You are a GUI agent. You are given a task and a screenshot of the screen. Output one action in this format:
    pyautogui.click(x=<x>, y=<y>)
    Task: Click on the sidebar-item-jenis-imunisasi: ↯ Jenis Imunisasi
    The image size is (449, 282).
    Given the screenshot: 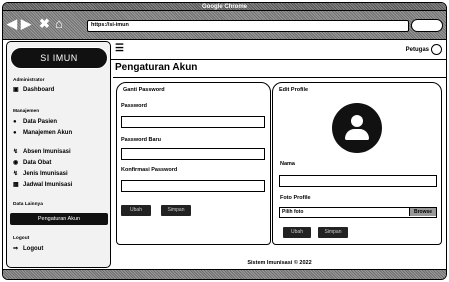 What is the action you would take?
    pyautogui.click(x=40, y=173)
    